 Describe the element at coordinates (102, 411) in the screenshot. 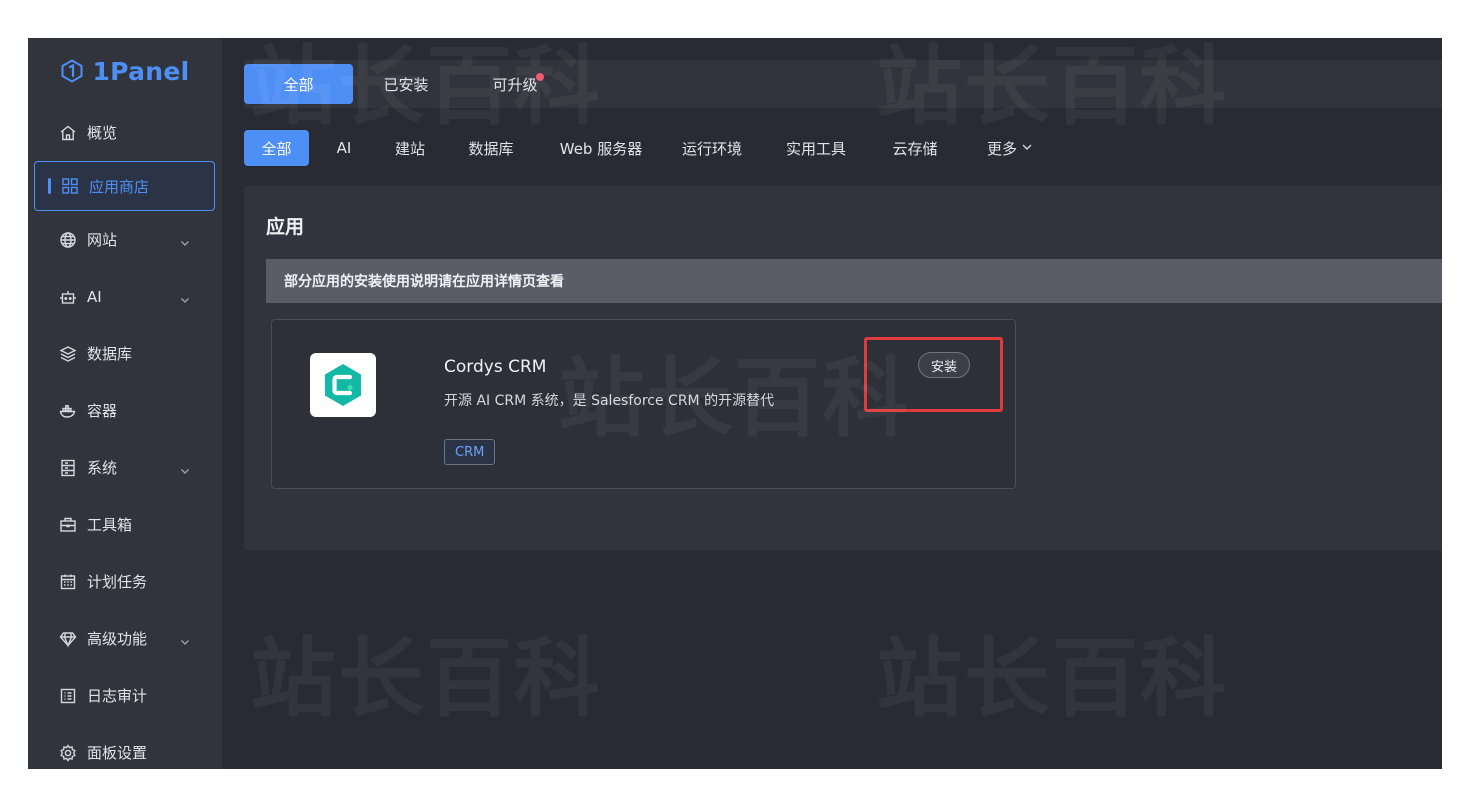

I see `sidebar-item-label: 容器` at that location.